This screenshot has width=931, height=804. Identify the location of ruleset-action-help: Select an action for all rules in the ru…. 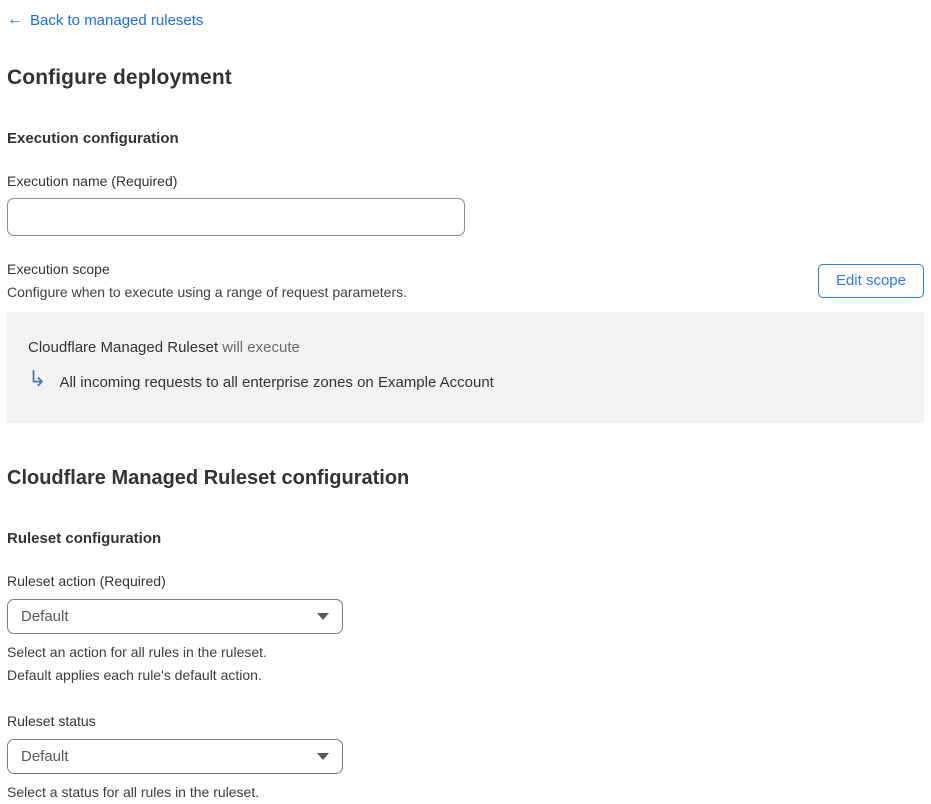
(465, 664).